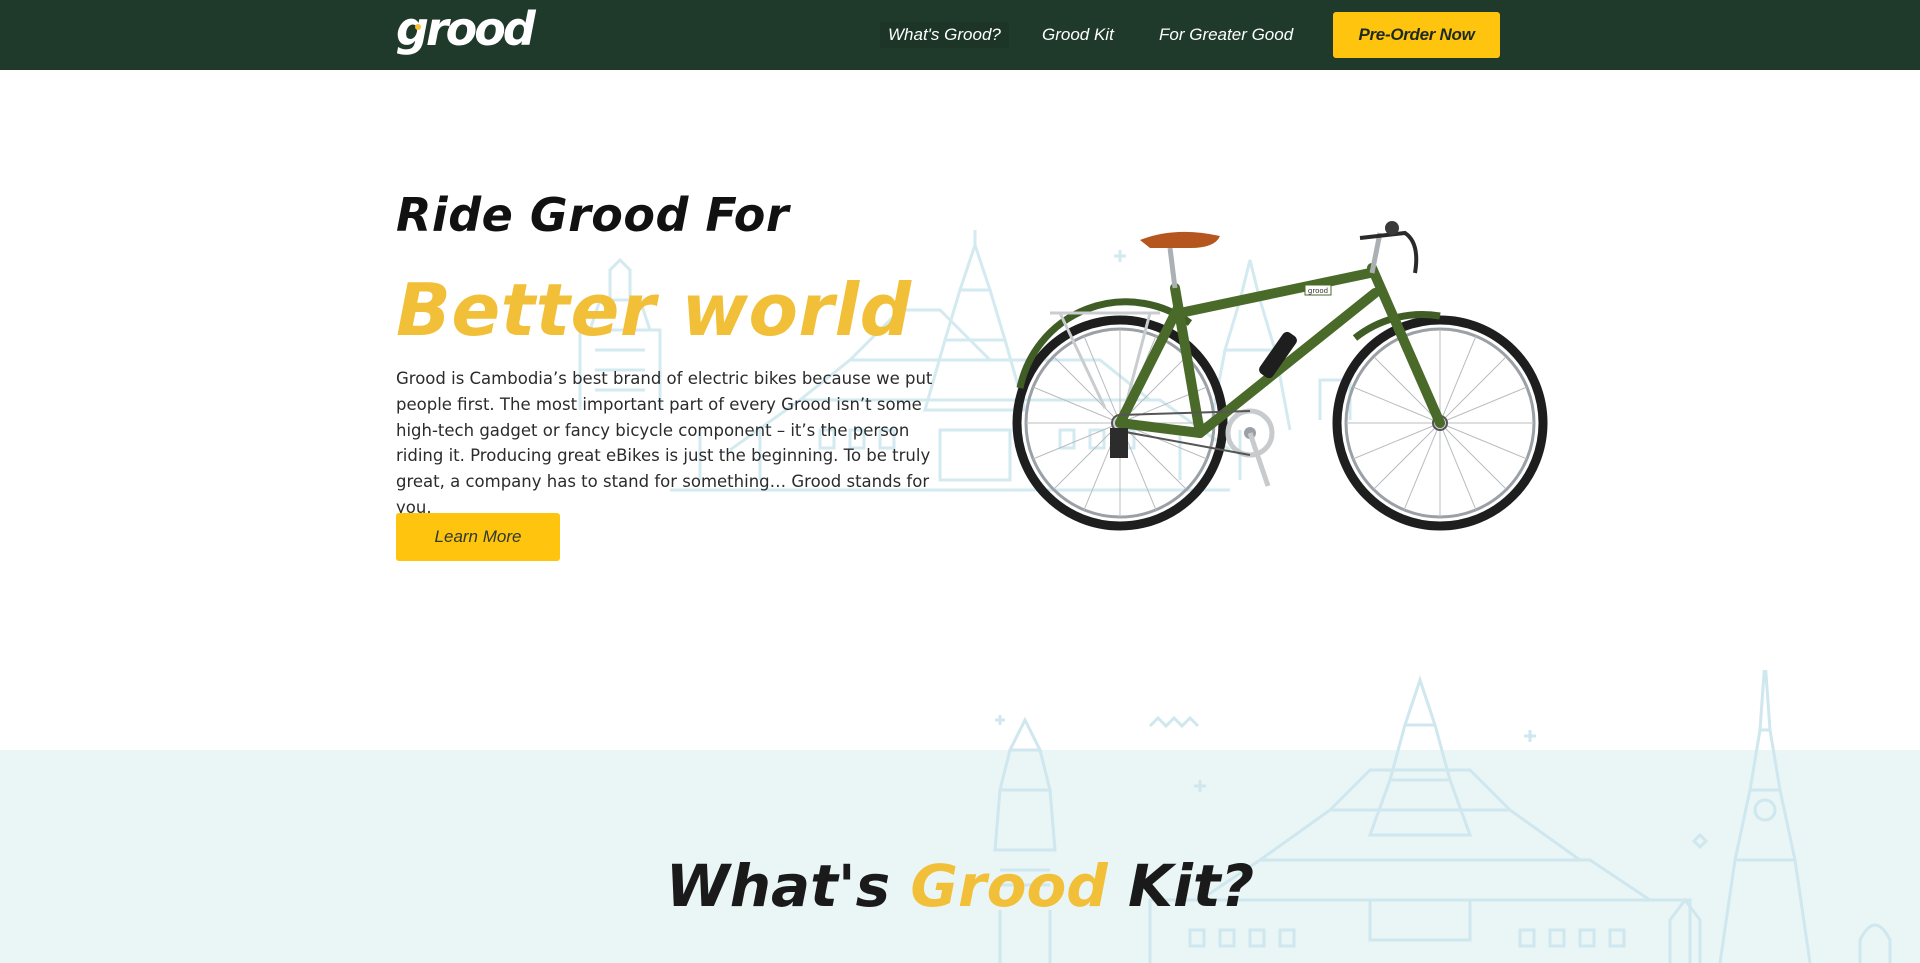  I want to click on nav-for-greater-good: For Greater Good, so click(1226, 35).